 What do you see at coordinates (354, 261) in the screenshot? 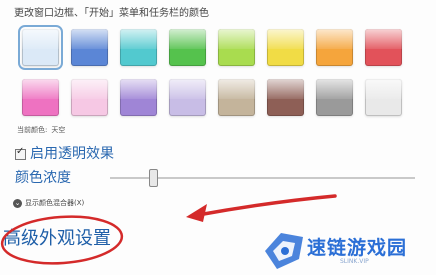
I see `watermark-subtext: SLINK.VIP` at bounding box center [354, 261].